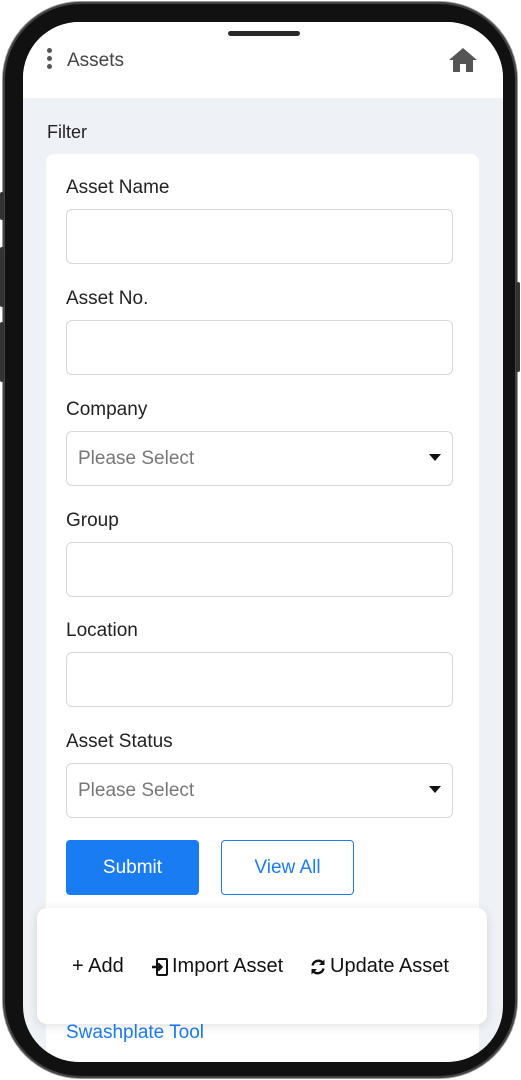 This screenshot has height=1080, width=521. Describe the element at coordinates (50, 60) in the screenshot. I see `kebab-menu-icon` at that location.